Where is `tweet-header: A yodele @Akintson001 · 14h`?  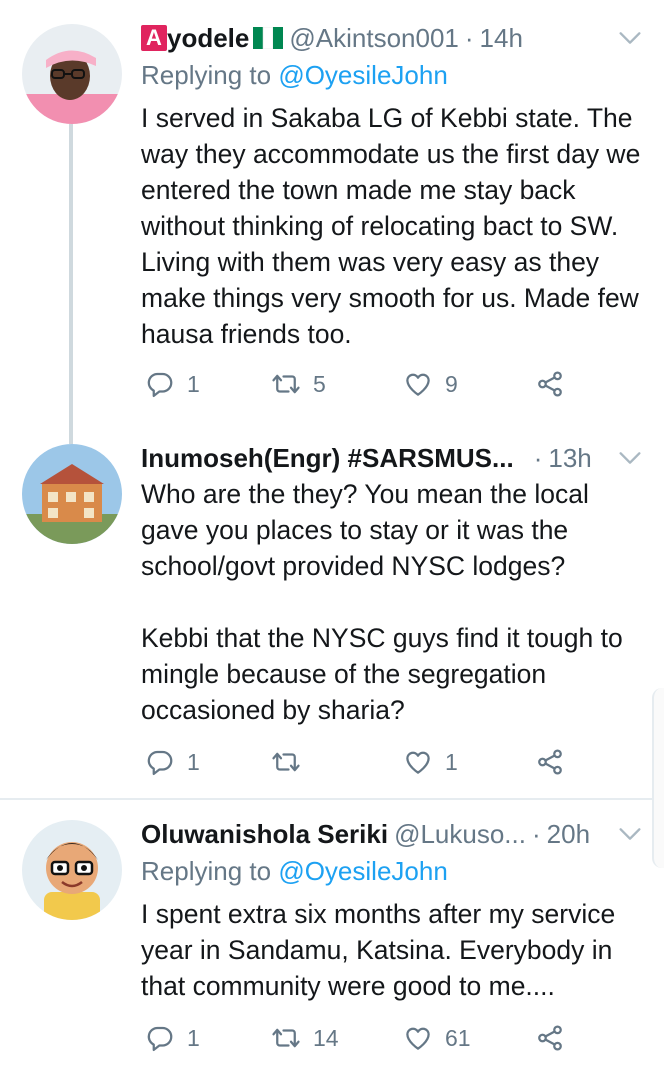 tweet-header: A yodele @Akintson001 · 14h is located at coordinates (392, 38).